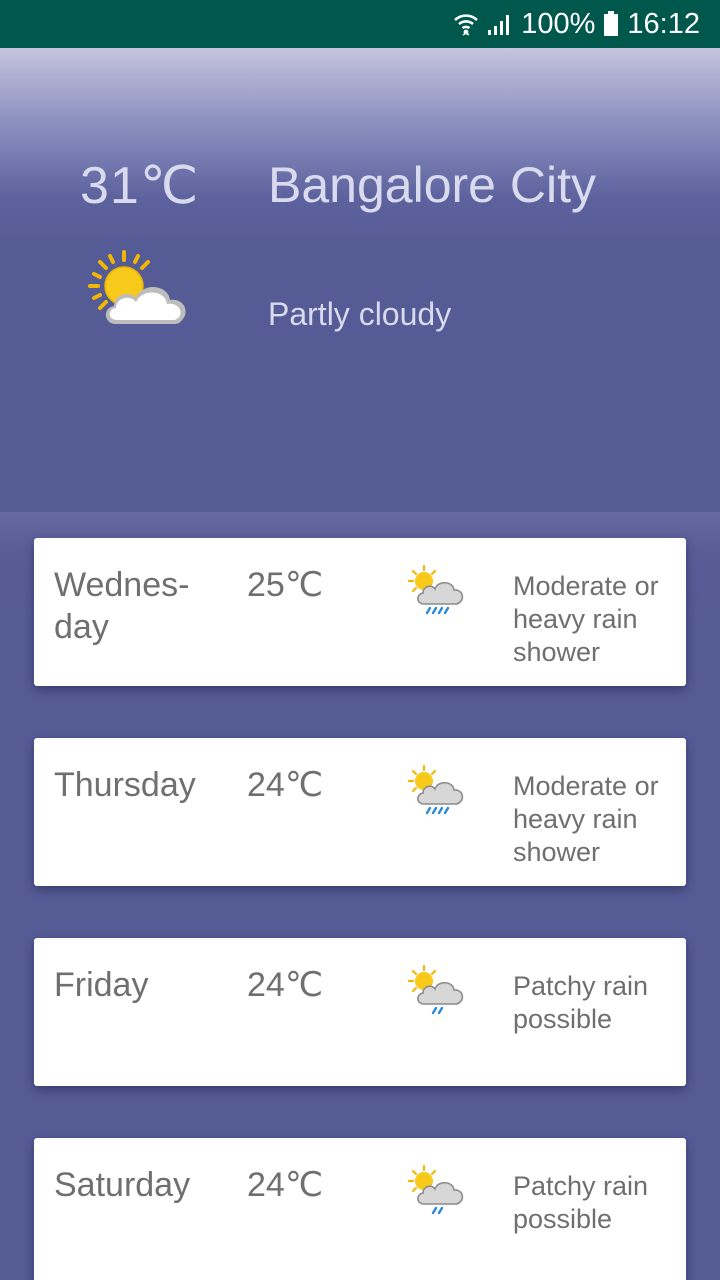 The image size is (720, 1280). What do you see at coordinates (285, 585) in the screenshot?
I see `forecast-temperature: 25℃` at bounding box center [285, 585].